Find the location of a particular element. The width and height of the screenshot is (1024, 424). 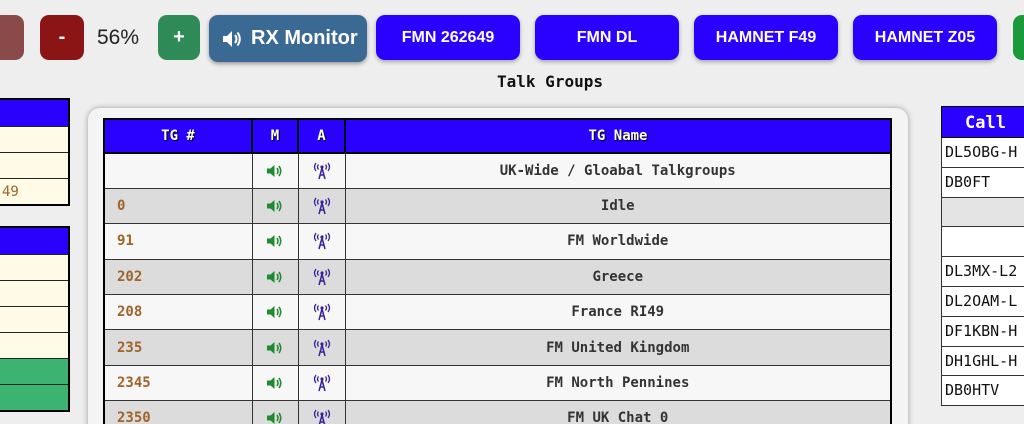

table-row: 235 FM United Kingdom is located at coordinates (497, 347).